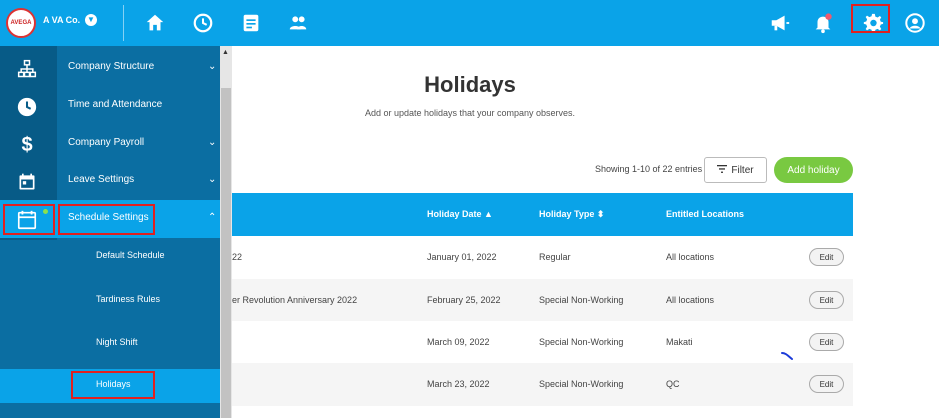  What do you see at coordinates (101, 179) in the screenshot?
I see `sidebar-item-label: Leave Settings` at bounding box center [101, 179].